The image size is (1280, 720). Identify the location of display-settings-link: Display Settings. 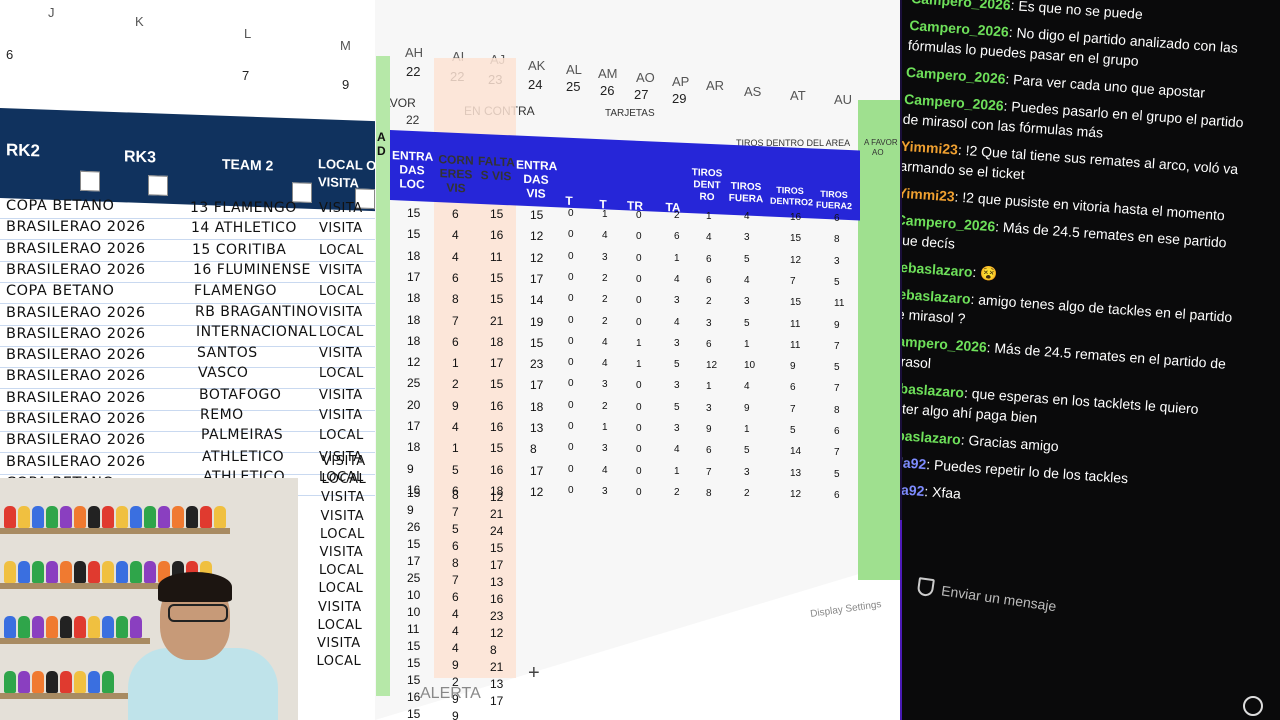
(846, 609).